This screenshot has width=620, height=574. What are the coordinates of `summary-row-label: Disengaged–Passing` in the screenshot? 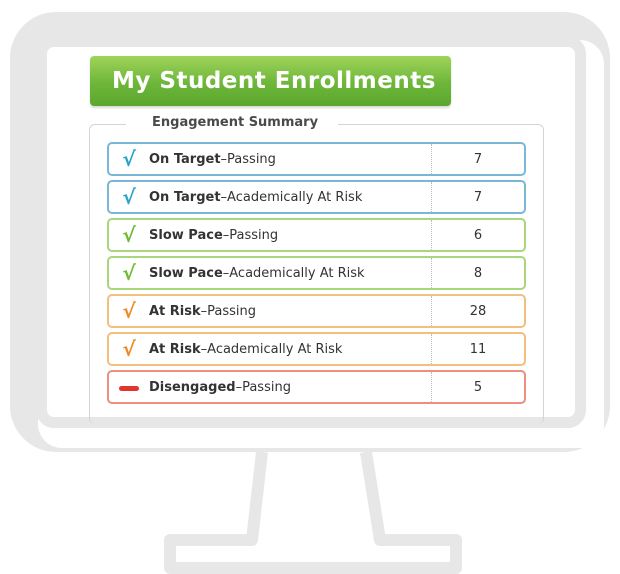 It's located at (290, 387).